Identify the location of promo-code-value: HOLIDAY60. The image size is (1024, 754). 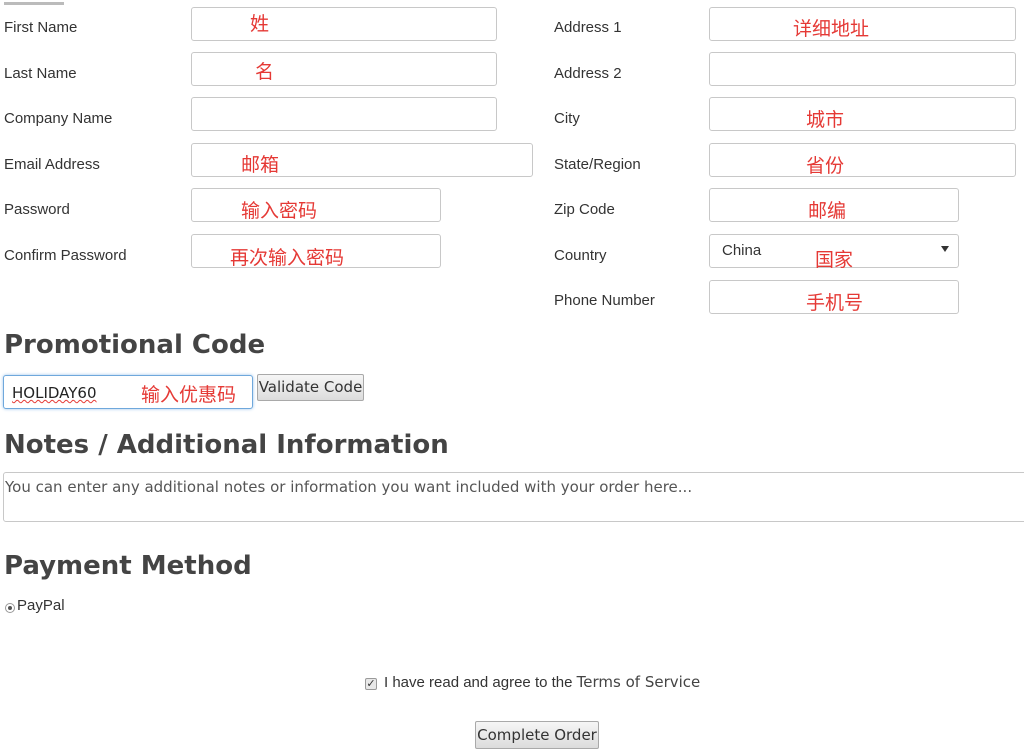
(54, 393).